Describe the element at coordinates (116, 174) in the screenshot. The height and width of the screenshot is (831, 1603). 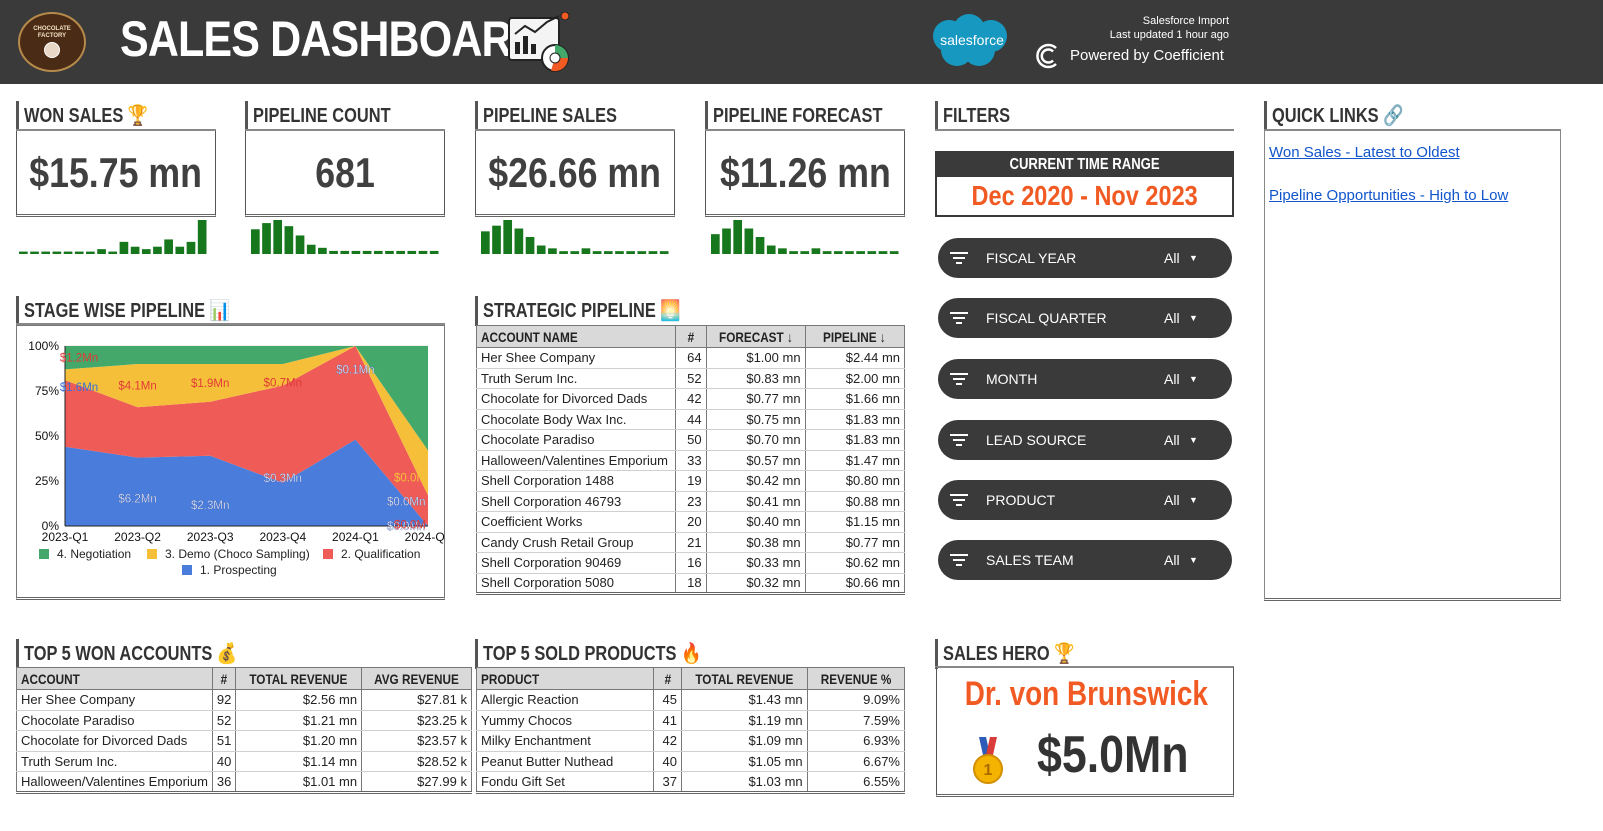
I see `kpi-card-won-sales: $15.75 mn` at that location.